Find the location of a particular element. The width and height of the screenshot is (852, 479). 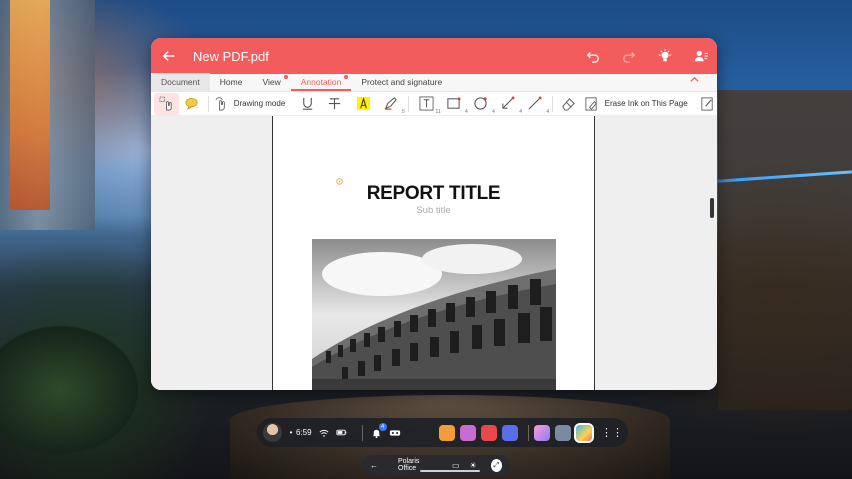

ellipse-tool-button: 4 is located at coordinates (481, 104).